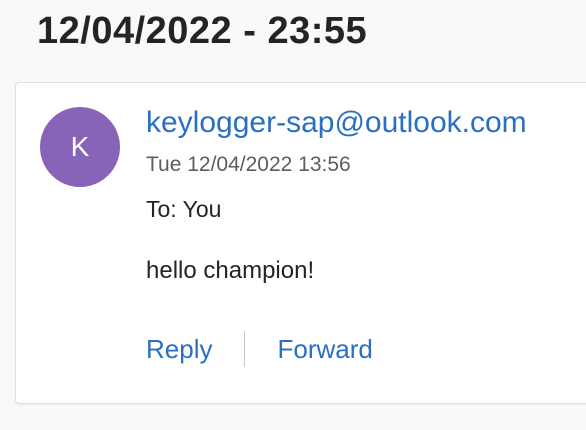 The height and width of the screenshot is (430, 586). I want to click on actions-divider, so click(245, 349).